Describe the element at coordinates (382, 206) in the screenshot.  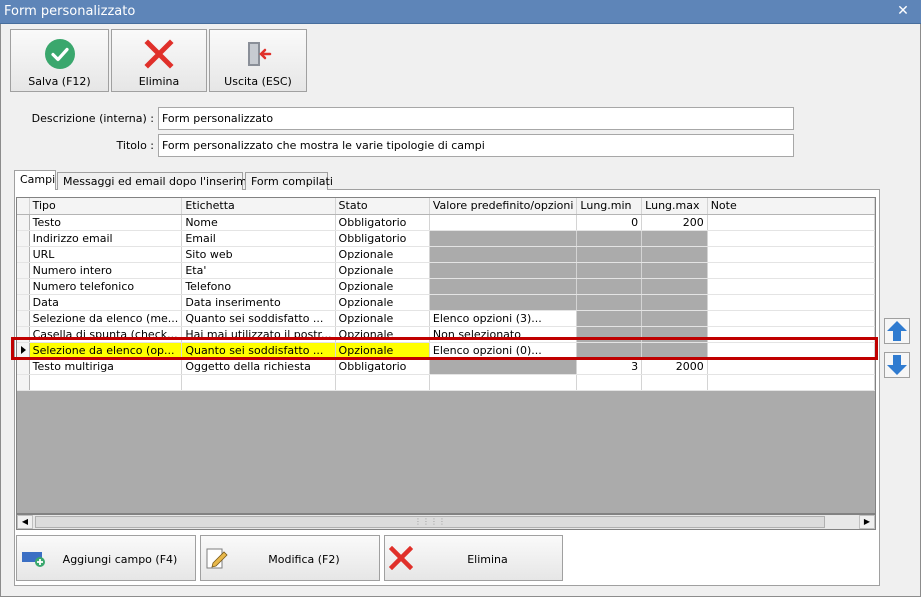
I see `column-header: Stato` at that location.